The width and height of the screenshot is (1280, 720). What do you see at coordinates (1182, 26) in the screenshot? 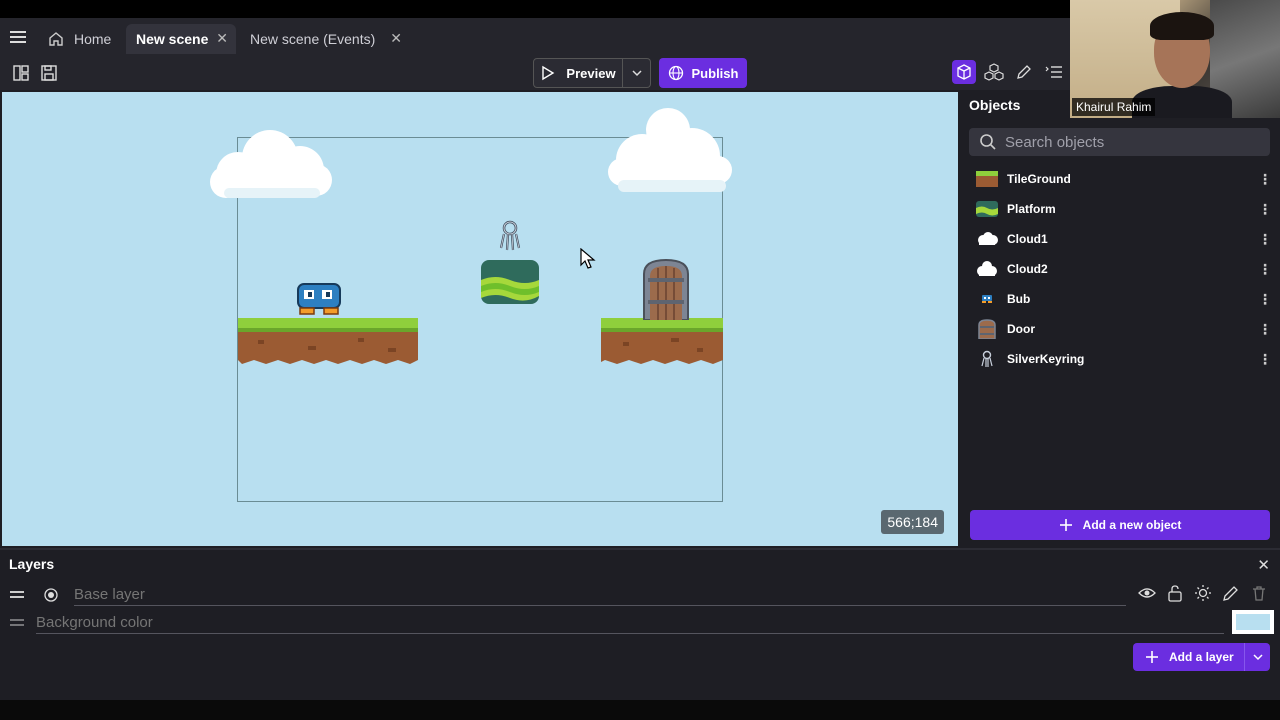
I see `webcam-person-hair` at bounding box center [1182, 26].